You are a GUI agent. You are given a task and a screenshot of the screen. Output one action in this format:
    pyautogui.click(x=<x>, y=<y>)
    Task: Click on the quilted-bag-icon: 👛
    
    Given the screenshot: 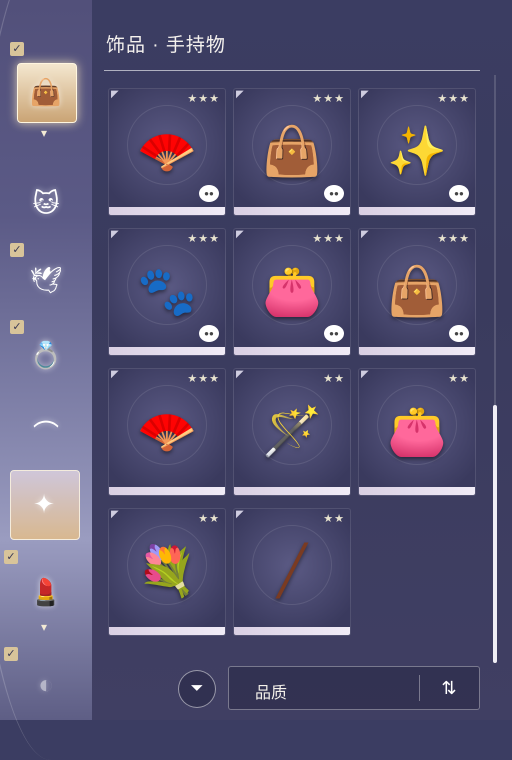 What is the action you would take?
    pyautogui.click(x=417, y=432)
    